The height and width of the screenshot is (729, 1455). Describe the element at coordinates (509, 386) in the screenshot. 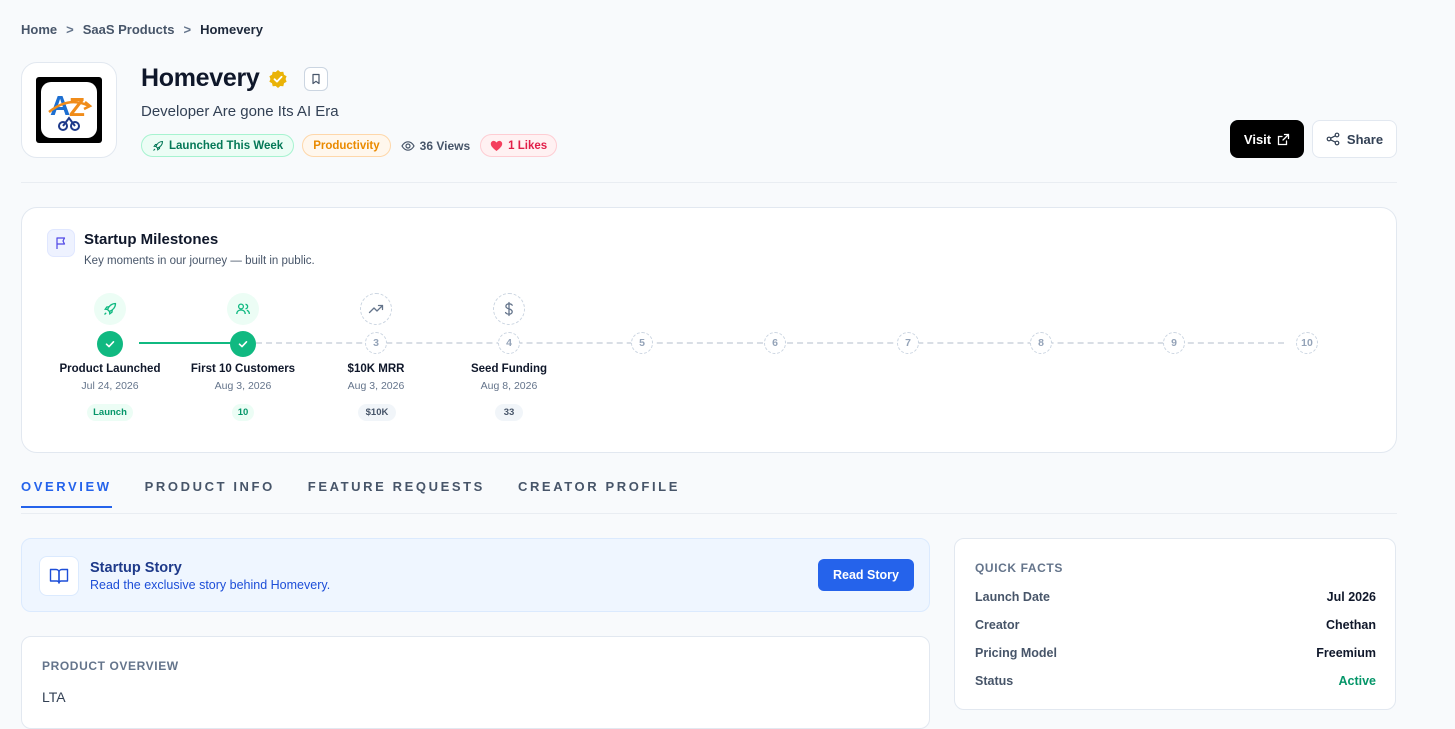

I see `milestone-date: Aug 8, 2026` at that location.